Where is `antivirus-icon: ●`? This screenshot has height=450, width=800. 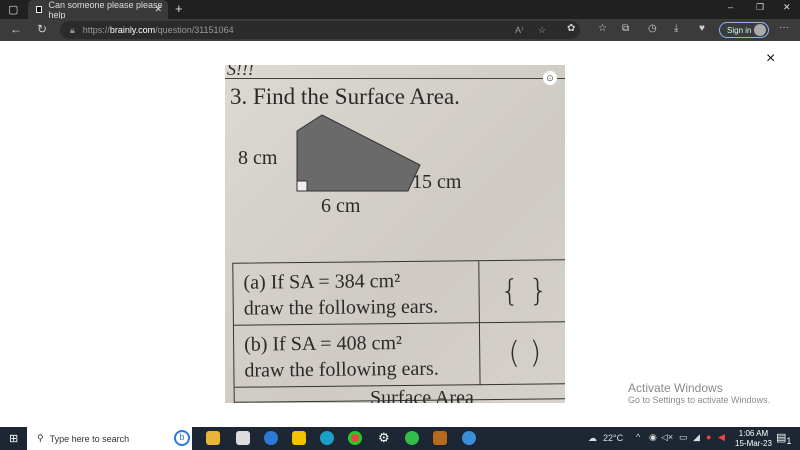 antivirus-icon: ● is located at coordinates (708, 437).